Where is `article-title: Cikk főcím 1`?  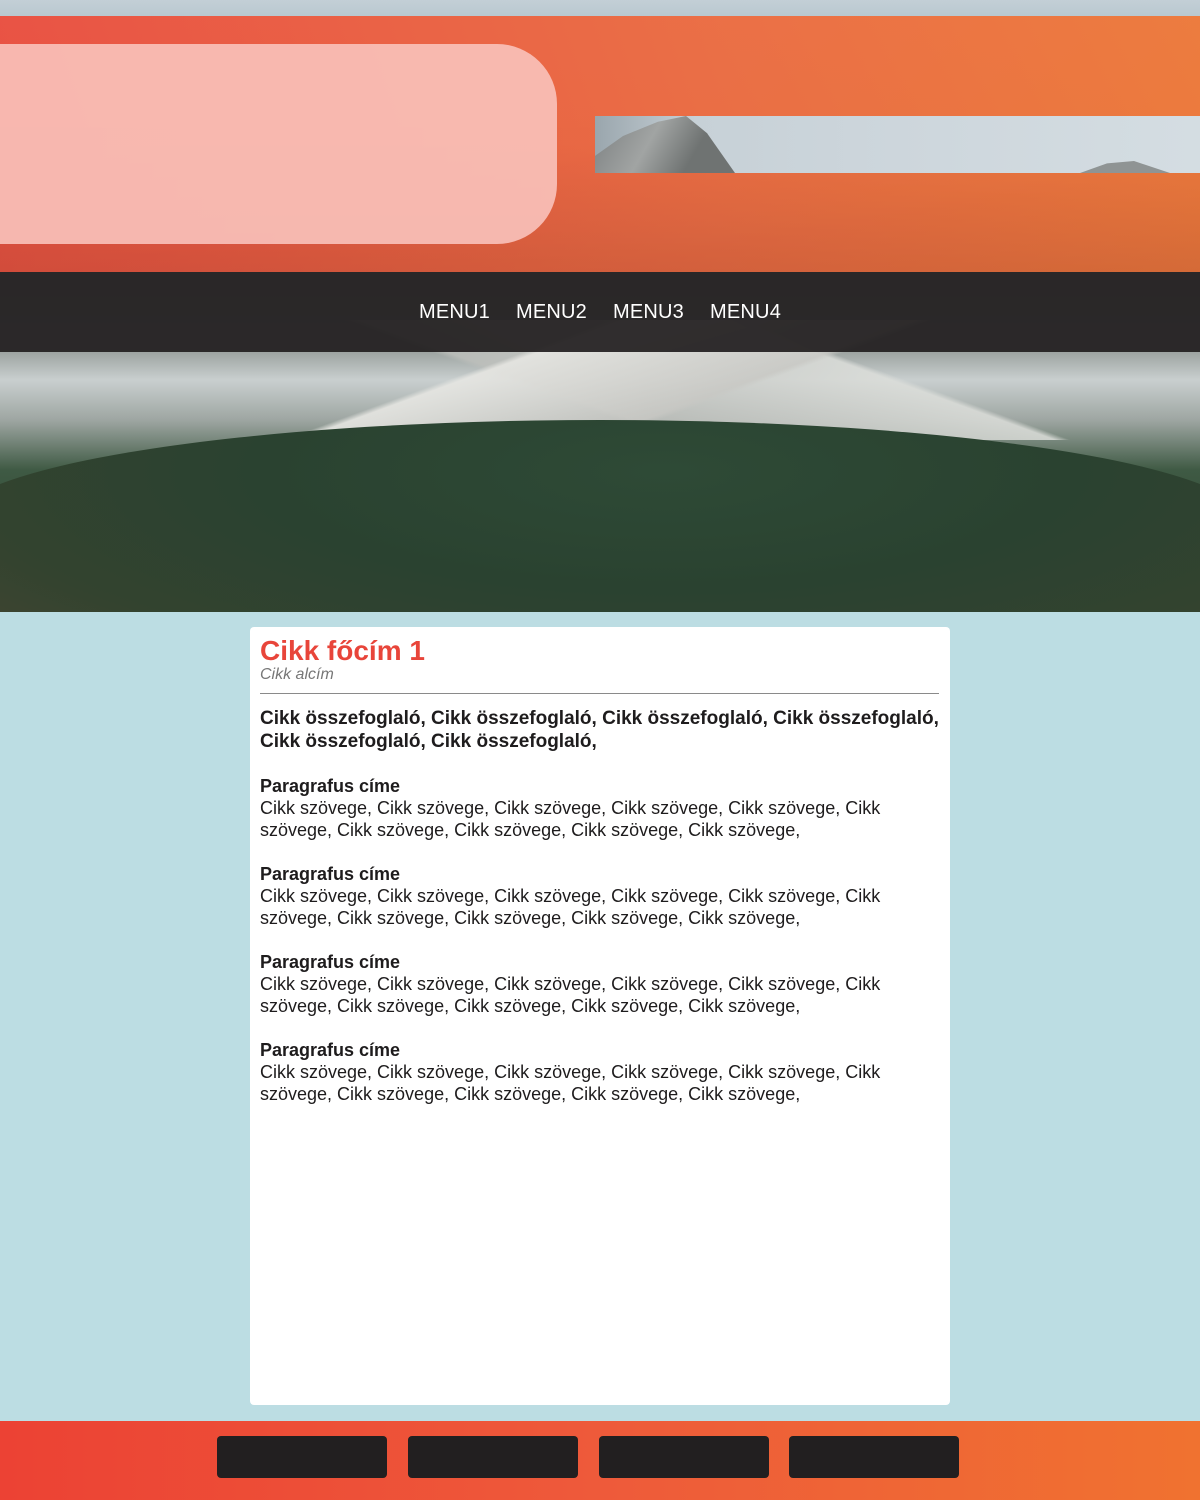 article-title: Cikk főcím 1 is located at coordinates (342, 650).